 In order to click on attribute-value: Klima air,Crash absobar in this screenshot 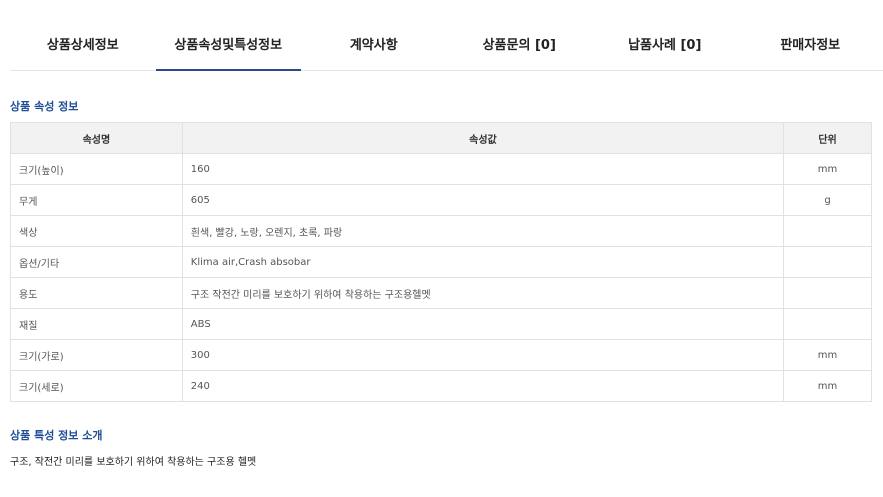, I will do `click(483, 262)`.